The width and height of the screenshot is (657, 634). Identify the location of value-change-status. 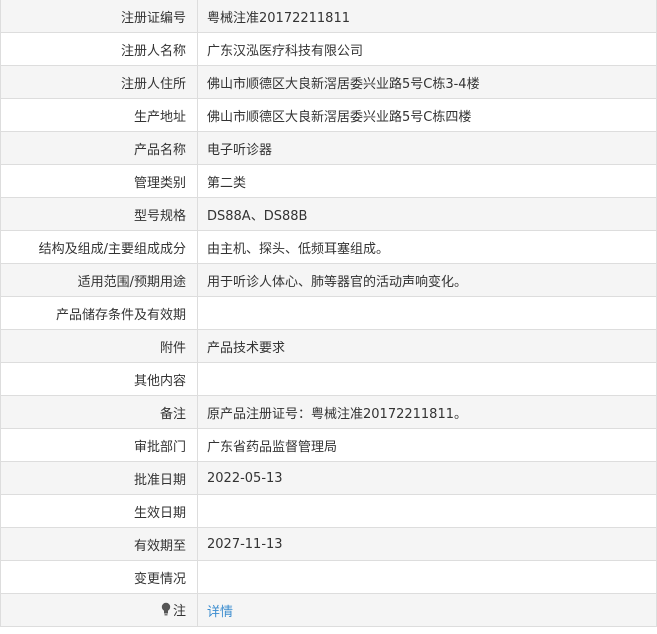
(427, 577).